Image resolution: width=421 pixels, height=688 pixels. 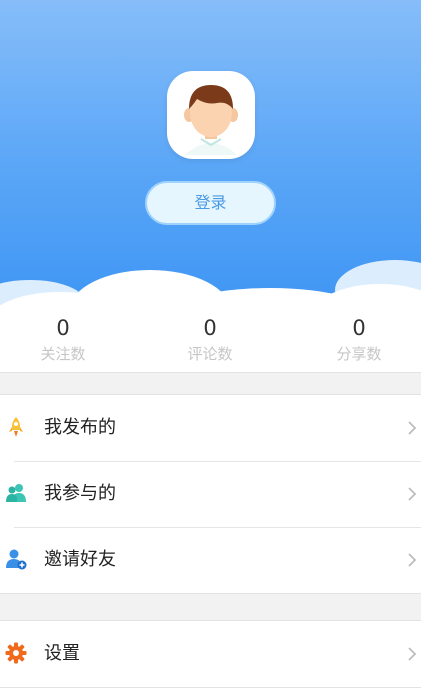 What do you see at coordinates (16, 559) in the screenshot?
I see `add-user-icon` at bounding box center [16, 559].